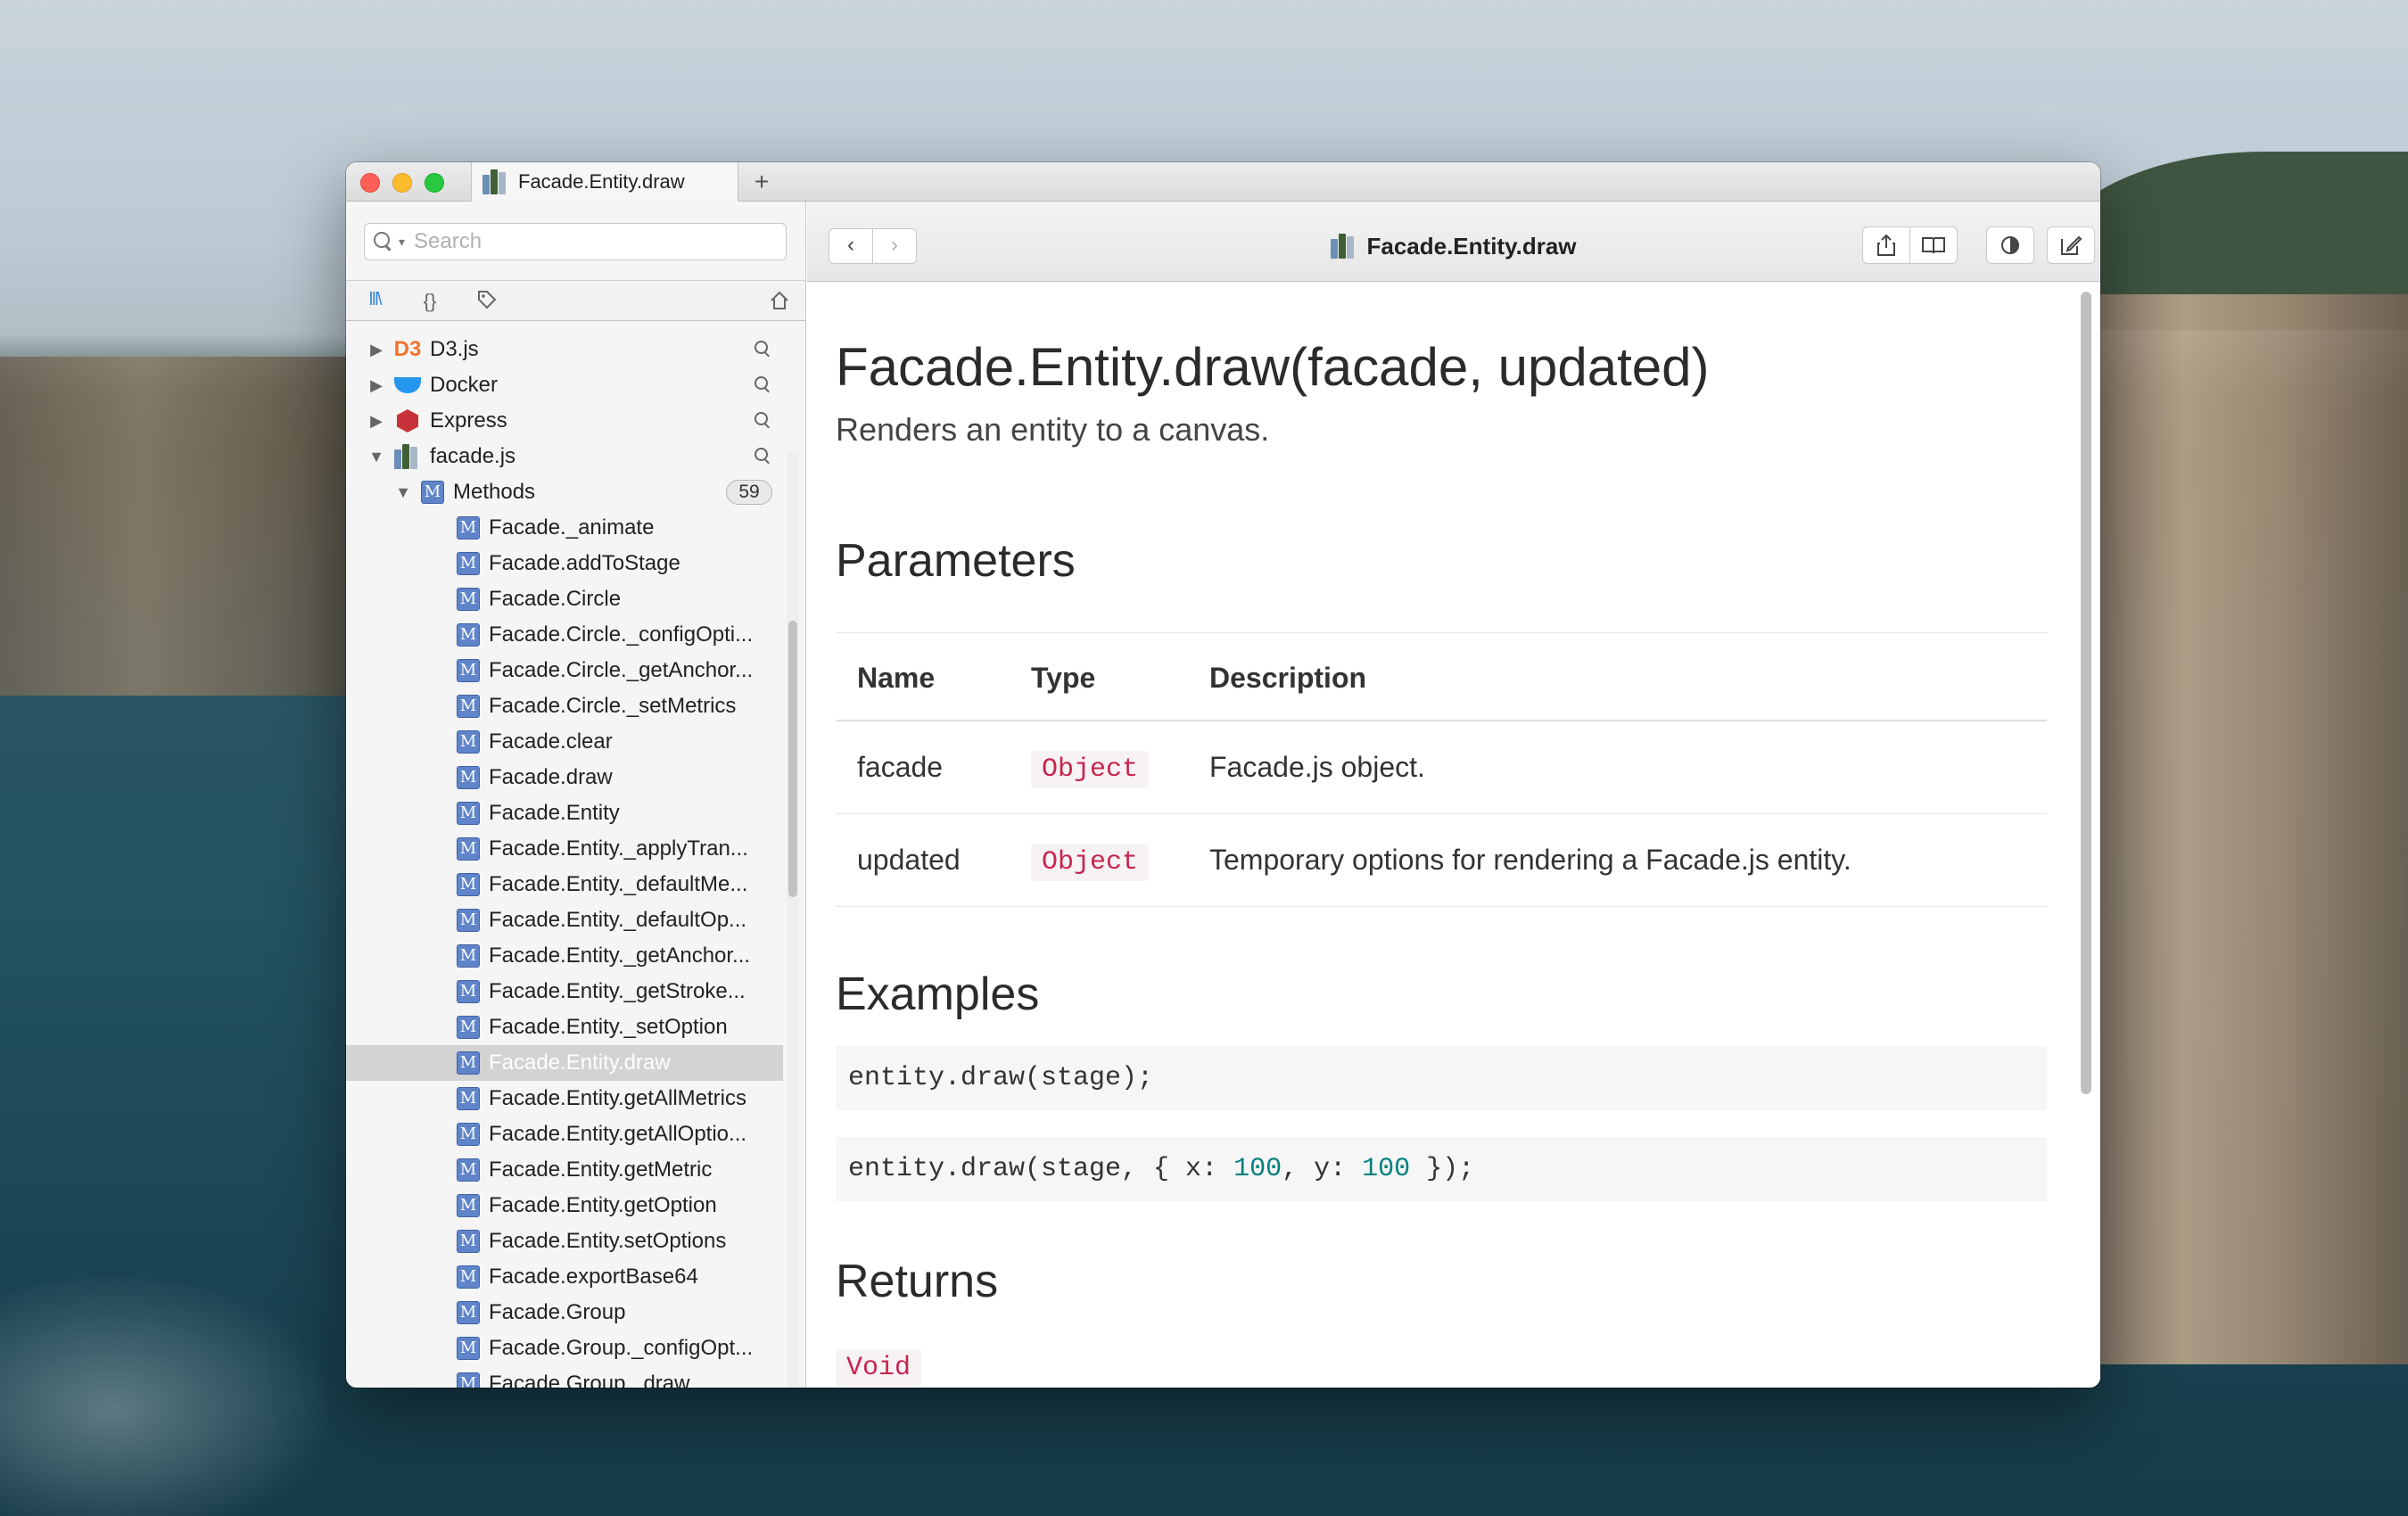  I want to click on search-field: ▾, so click(575, 241).